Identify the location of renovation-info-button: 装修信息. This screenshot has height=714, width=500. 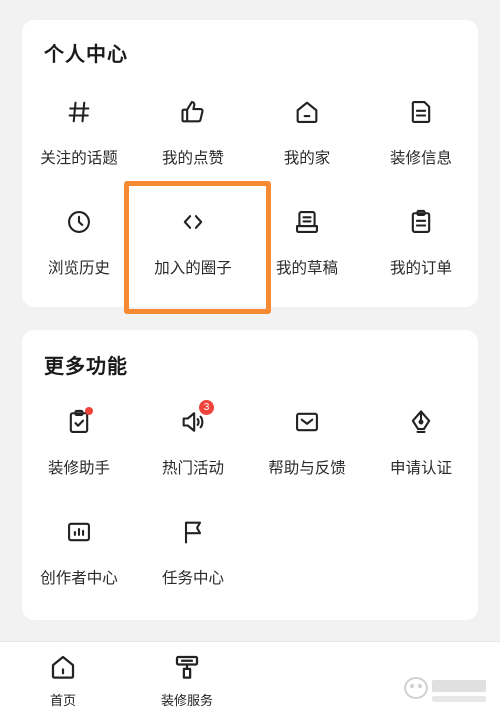
(421, 146).